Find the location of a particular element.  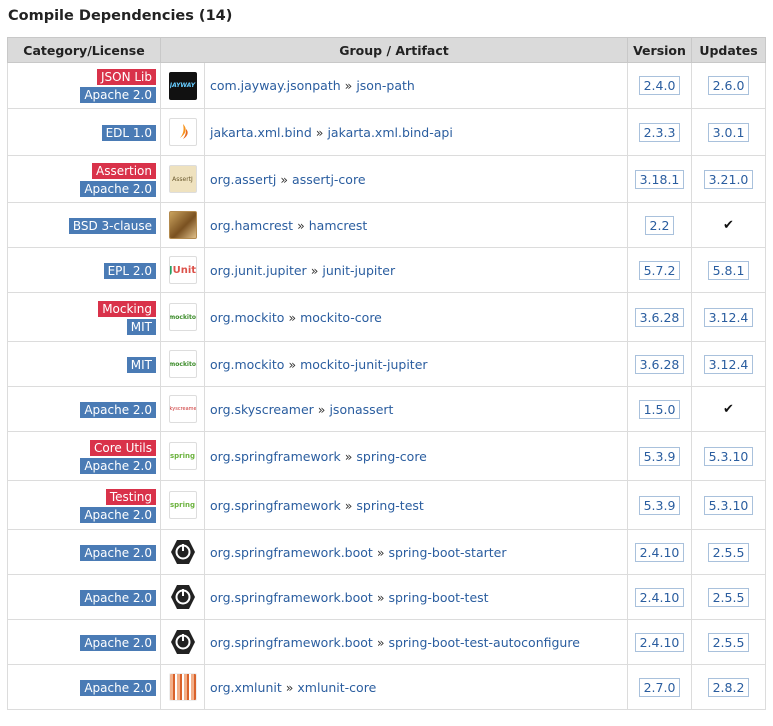

artifact-link: spring-test is located at coordinates (389, 505).